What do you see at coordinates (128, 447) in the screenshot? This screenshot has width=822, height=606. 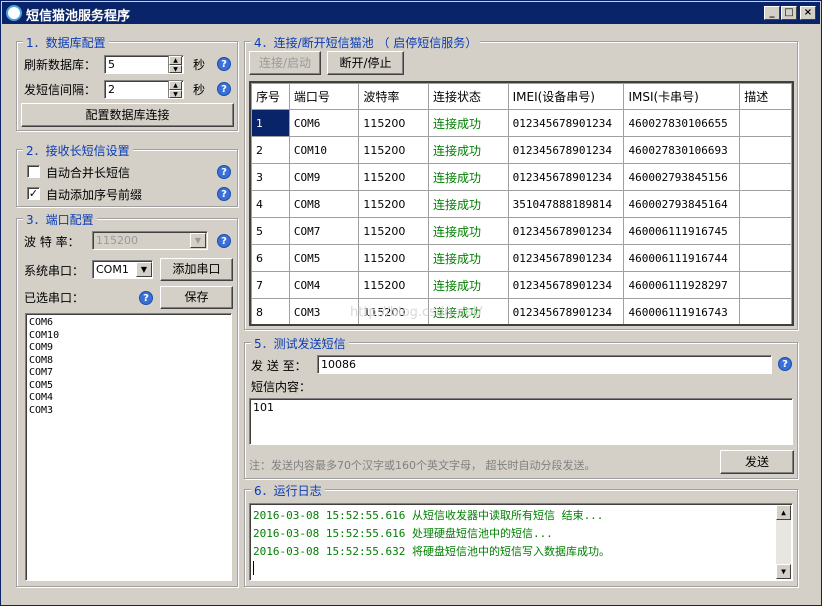 I see `selected-ports-list: COM6 COM10 COM9 COM8 COM7 COM5 COM4 COM3` at bounding box center [128, 447].